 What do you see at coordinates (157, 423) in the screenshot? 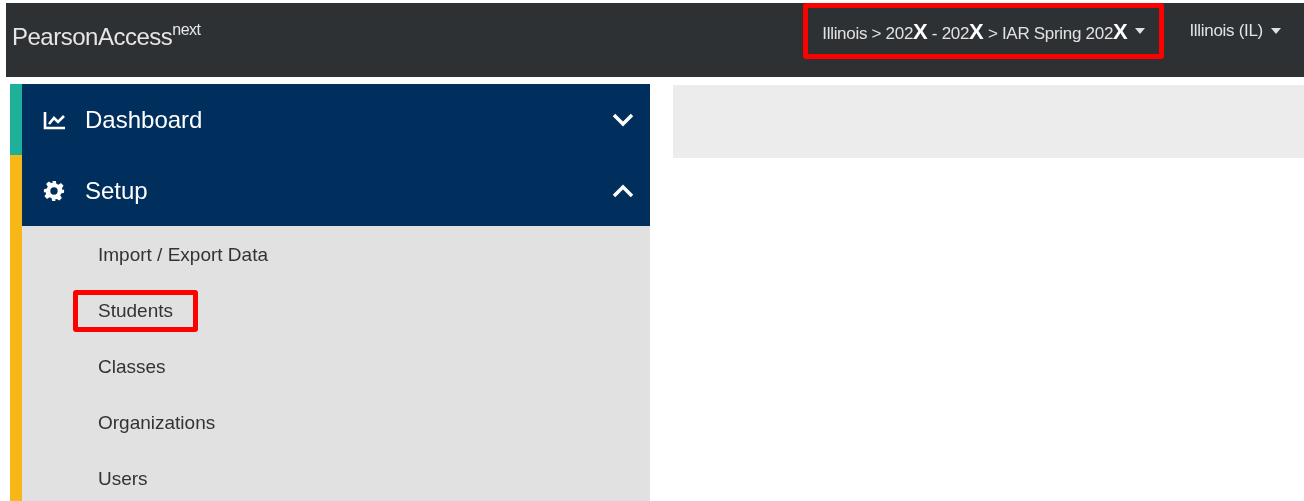
I see `submenu-item: Organizations` at bounding box center [157, 423].